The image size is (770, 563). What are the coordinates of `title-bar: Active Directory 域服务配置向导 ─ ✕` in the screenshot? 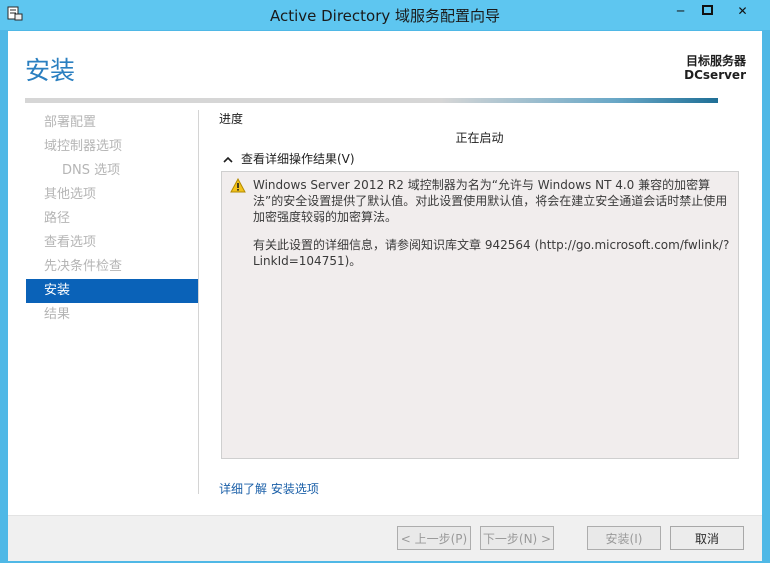 It's located at (385, 15).